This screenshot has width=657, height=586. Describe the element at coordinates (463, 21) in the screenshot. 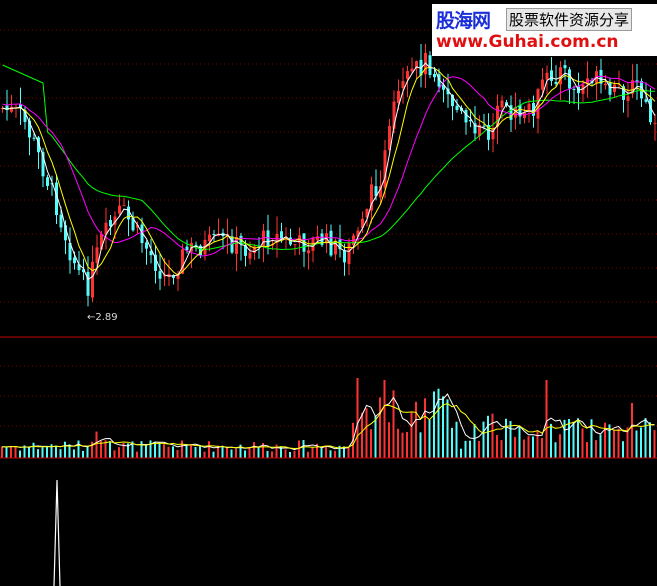

I see `watermark-site-name: 股海网` at that location.